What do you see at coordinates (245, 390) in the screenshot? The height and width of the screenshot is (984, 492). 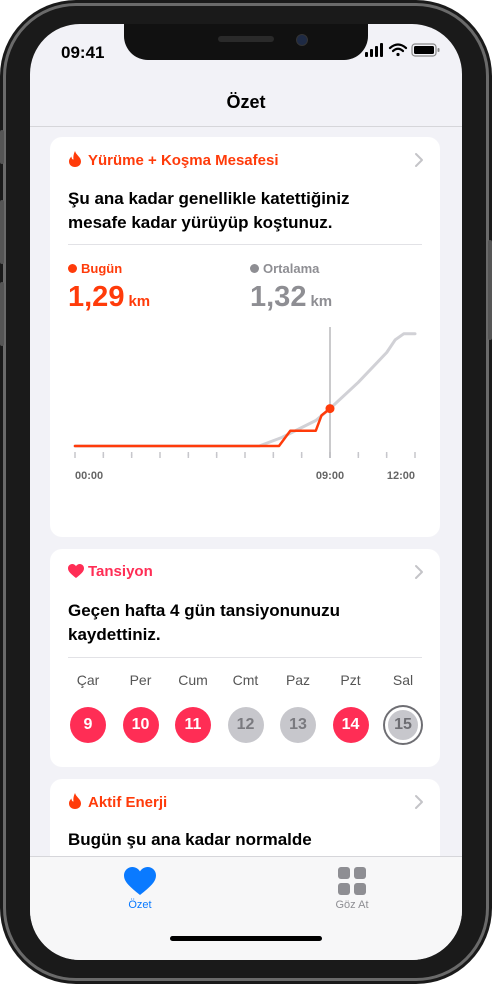 I see `average-series-line` at bounding box center [245, 390].